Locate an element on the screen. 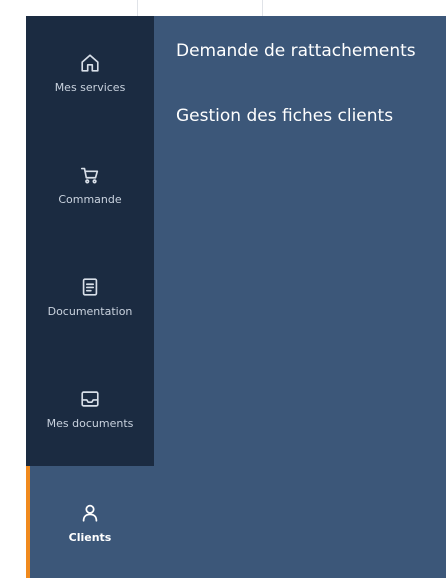  submenu-item-gestion-fiches-clients: Gestion des fiches clients is located at coordinates (284, 116).